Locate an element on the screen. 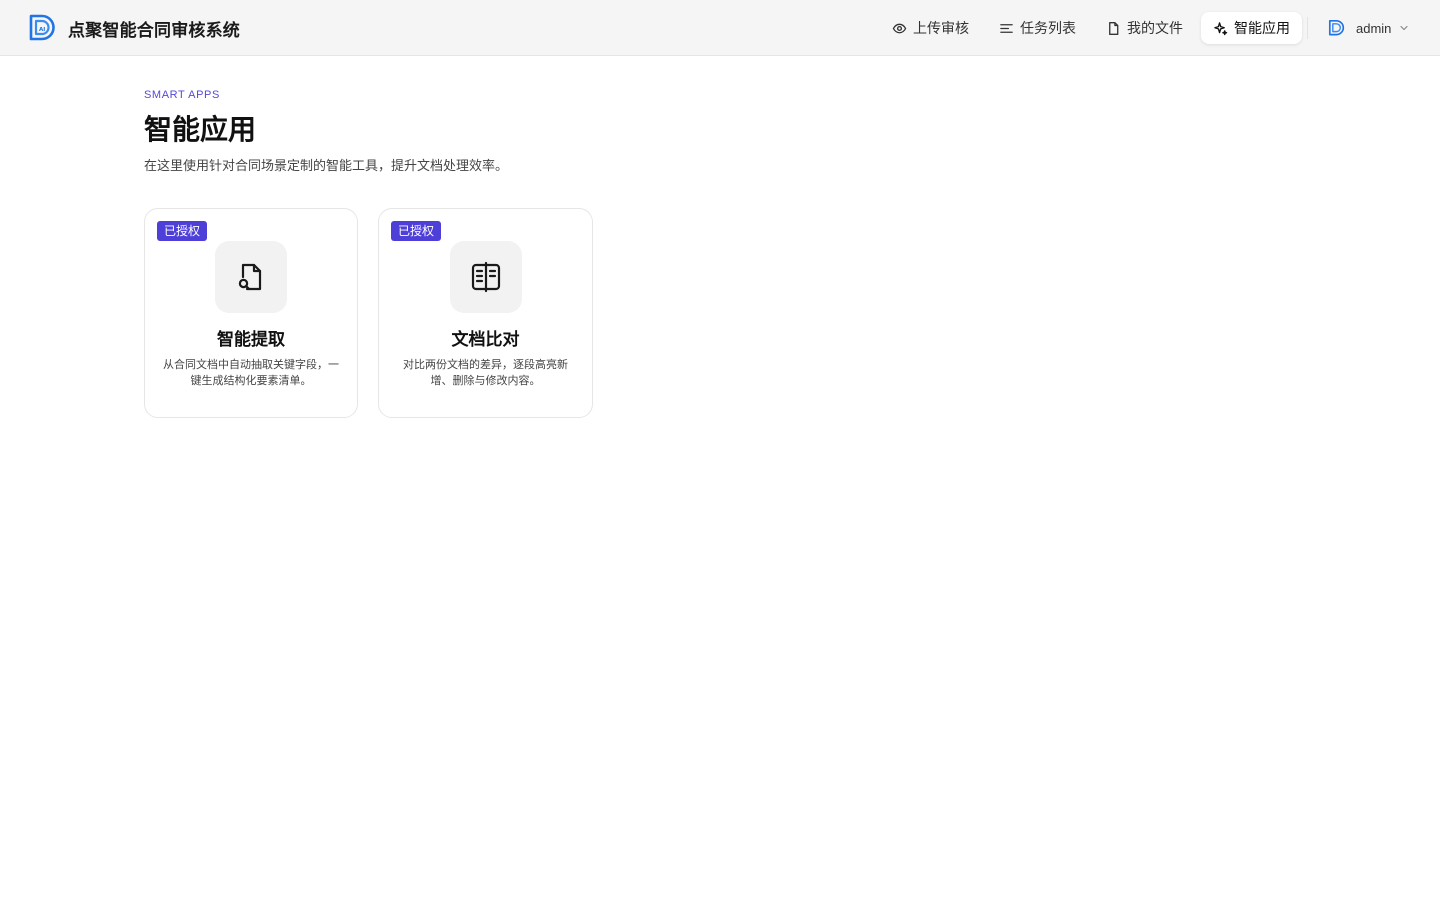 This screenshot has height=900, width=1440. nav-item-smart-apps: 智能应用 is located at coordinates (1251, 28).